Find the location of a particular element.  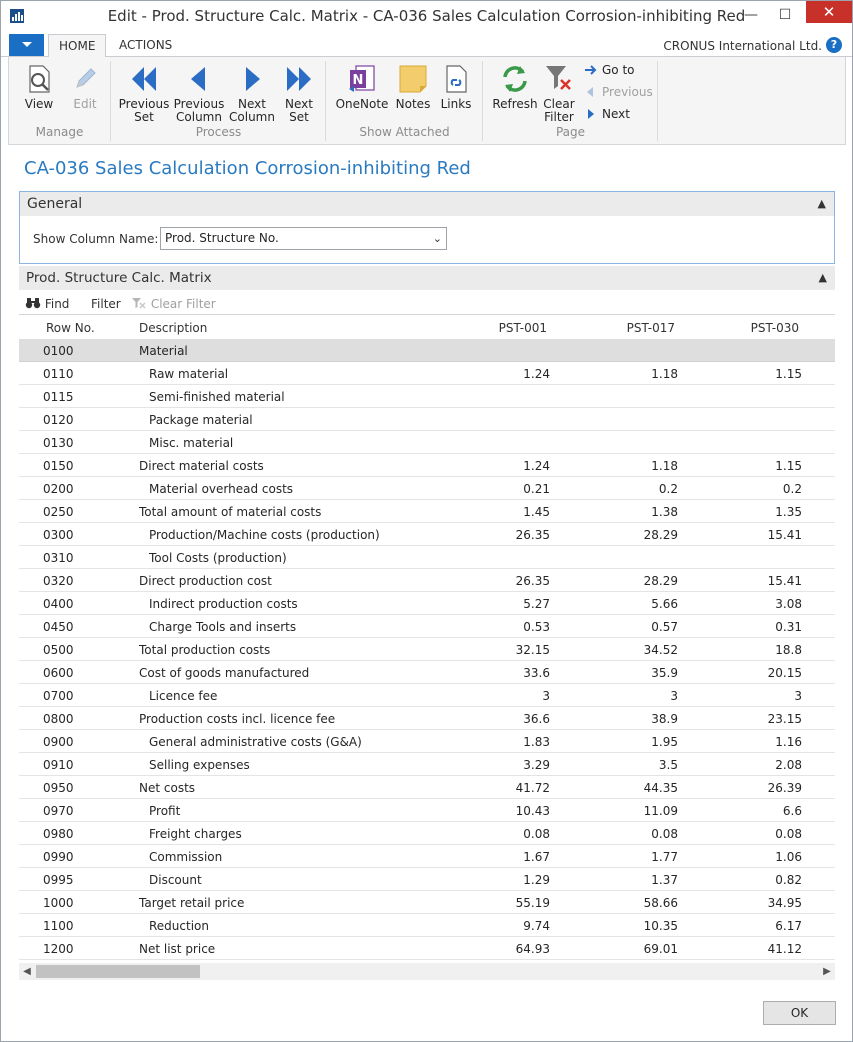

pst-001-cell: 64.93 is located at coordinates (533, 949).